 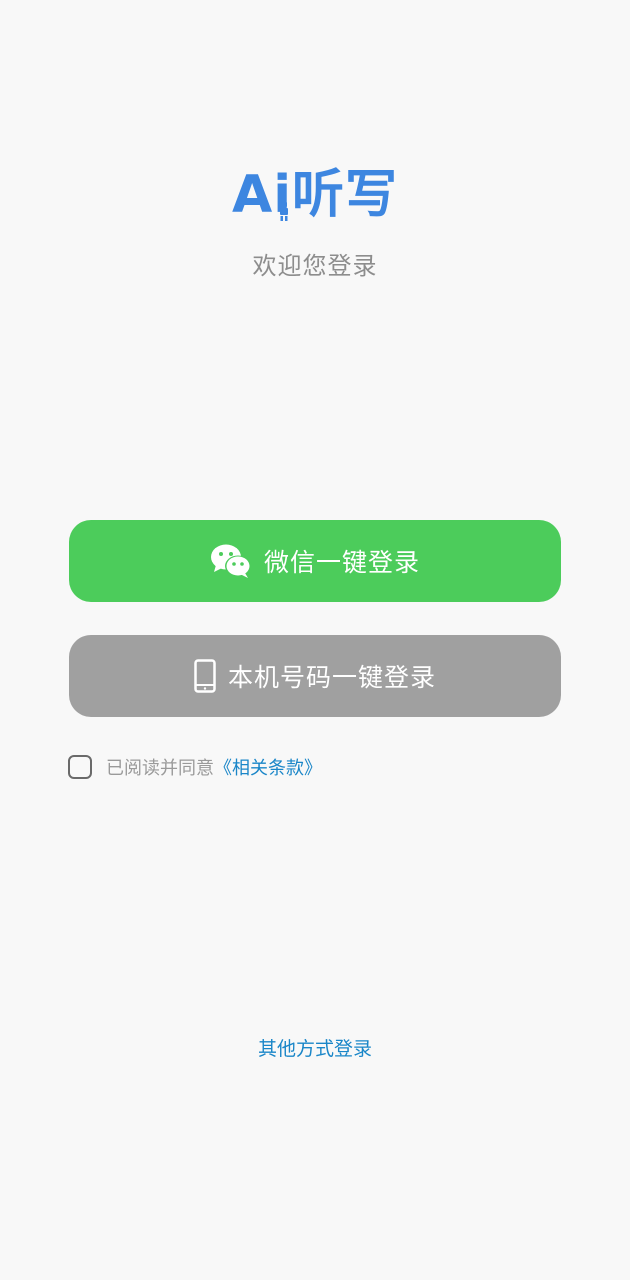 I want to click on phone-login-label: 本机号码一键登录, so click(x=331, y=677).